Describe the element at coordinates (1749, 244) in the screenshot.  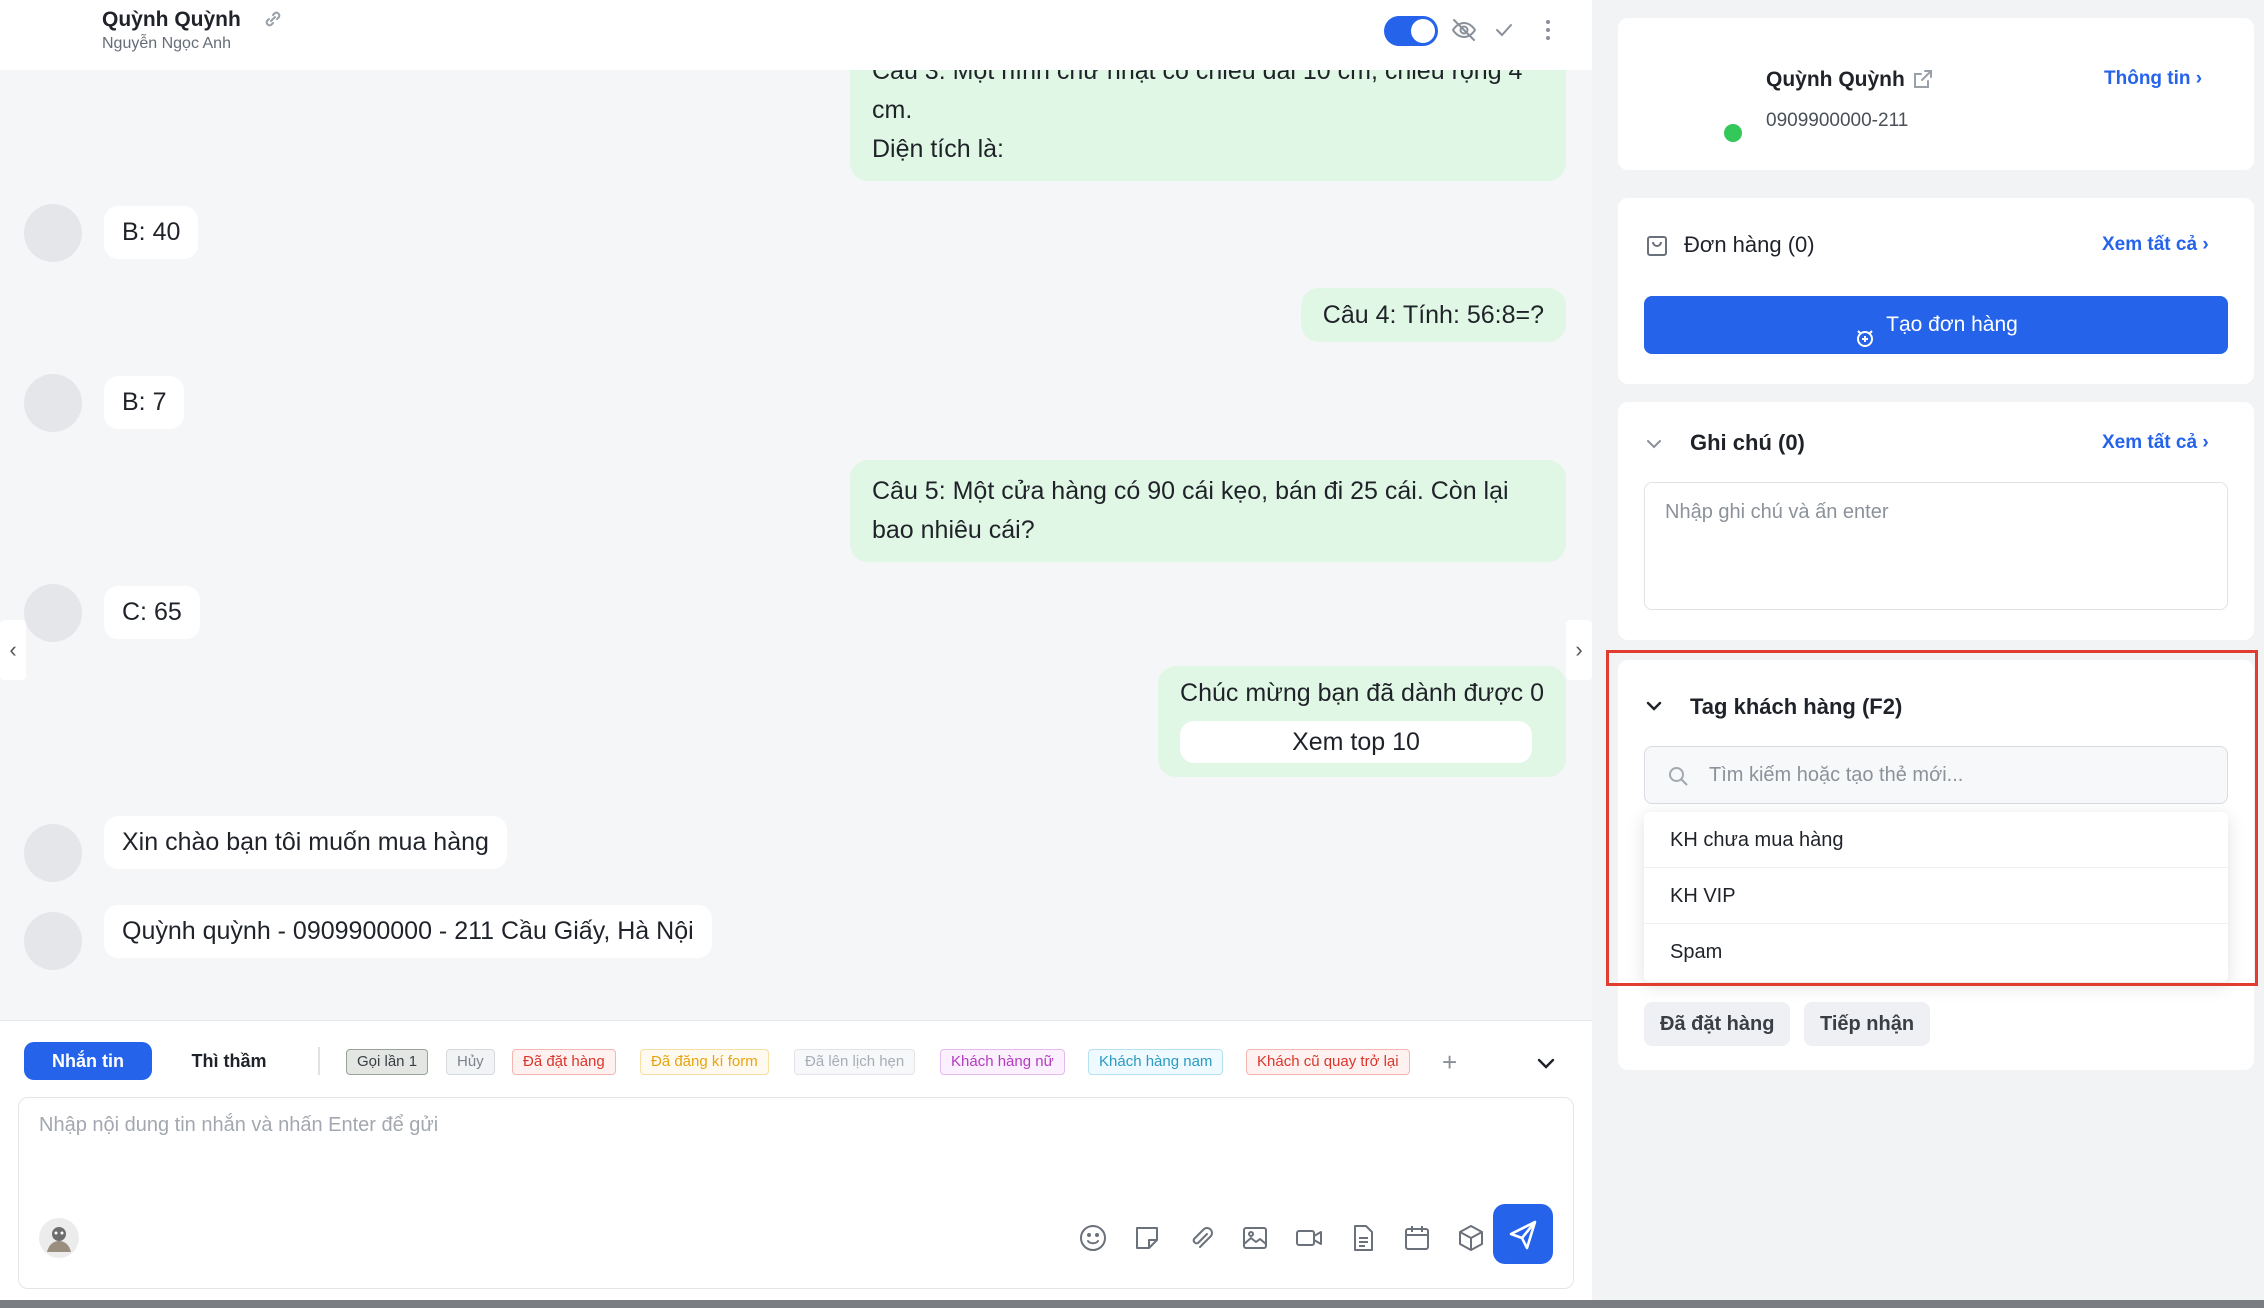
I see `orders-title: Đơn hàng (0)` at that location.